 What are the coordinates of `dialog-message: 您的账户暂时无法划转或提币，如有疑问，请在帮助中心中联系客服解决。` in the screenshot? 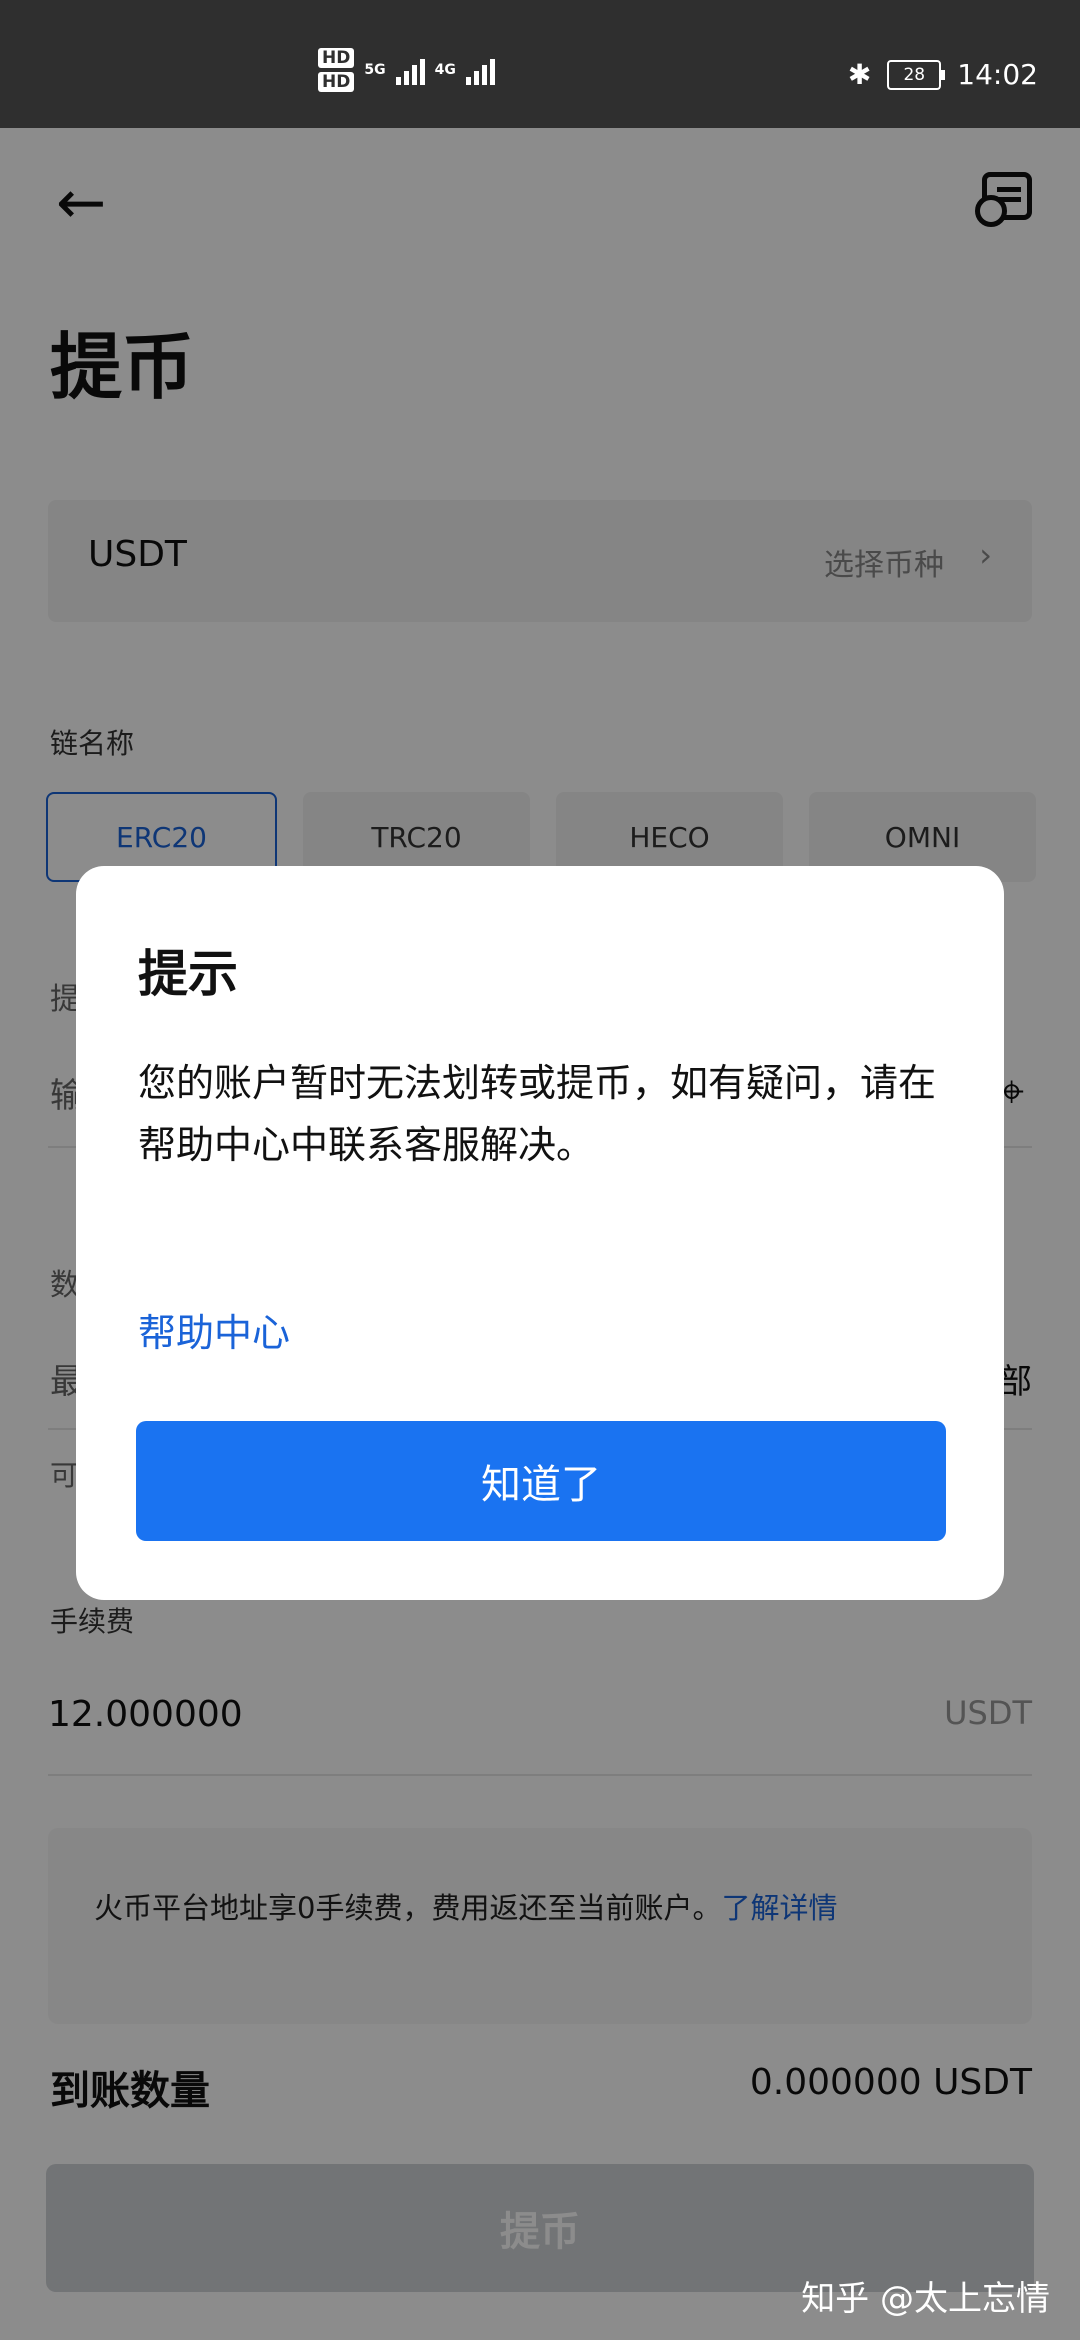 It's located at (537, 1114).